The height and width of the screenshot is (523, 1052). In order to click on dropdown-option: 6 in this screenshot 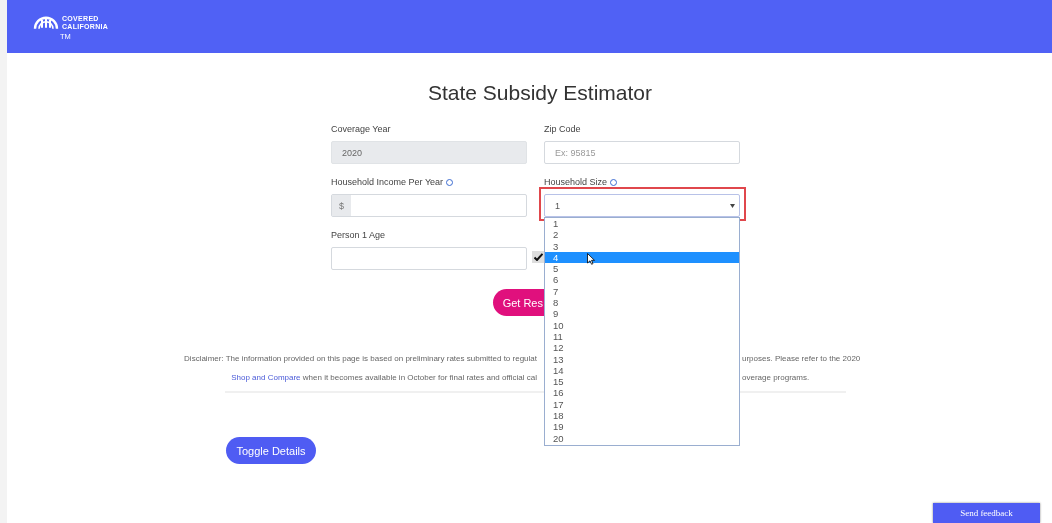, I will do `click(642, 280)`.